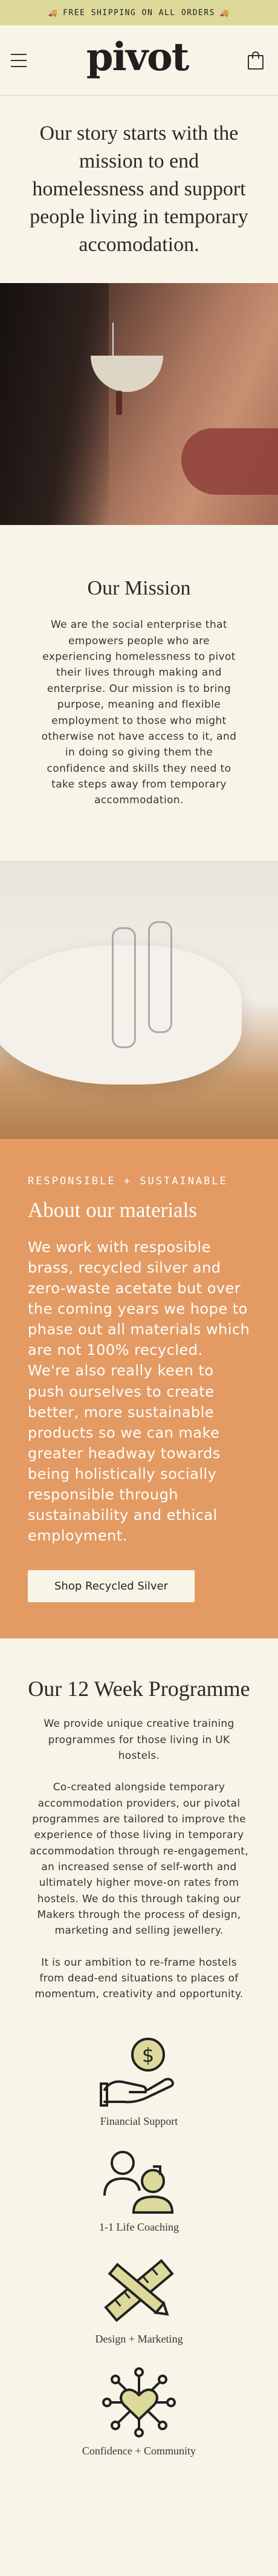 The image size is (278, 2576). I want to click on announcement-text: FREE SHIPPING ON ALL ORDERS, so click(139, 13).